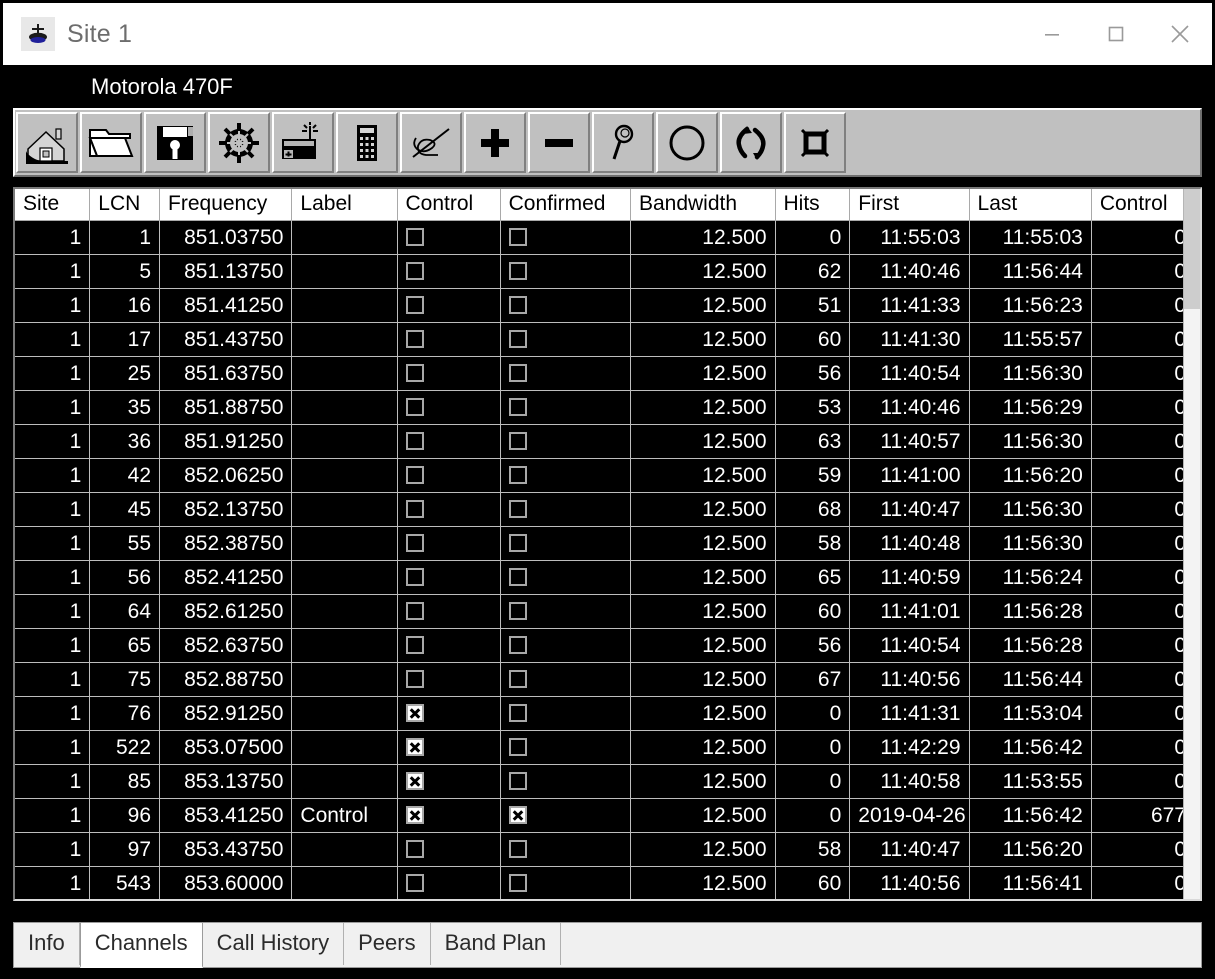  I want to click on table-row: 155852.38750 12.5005811:40:4811:56:300, so click(599, 543).